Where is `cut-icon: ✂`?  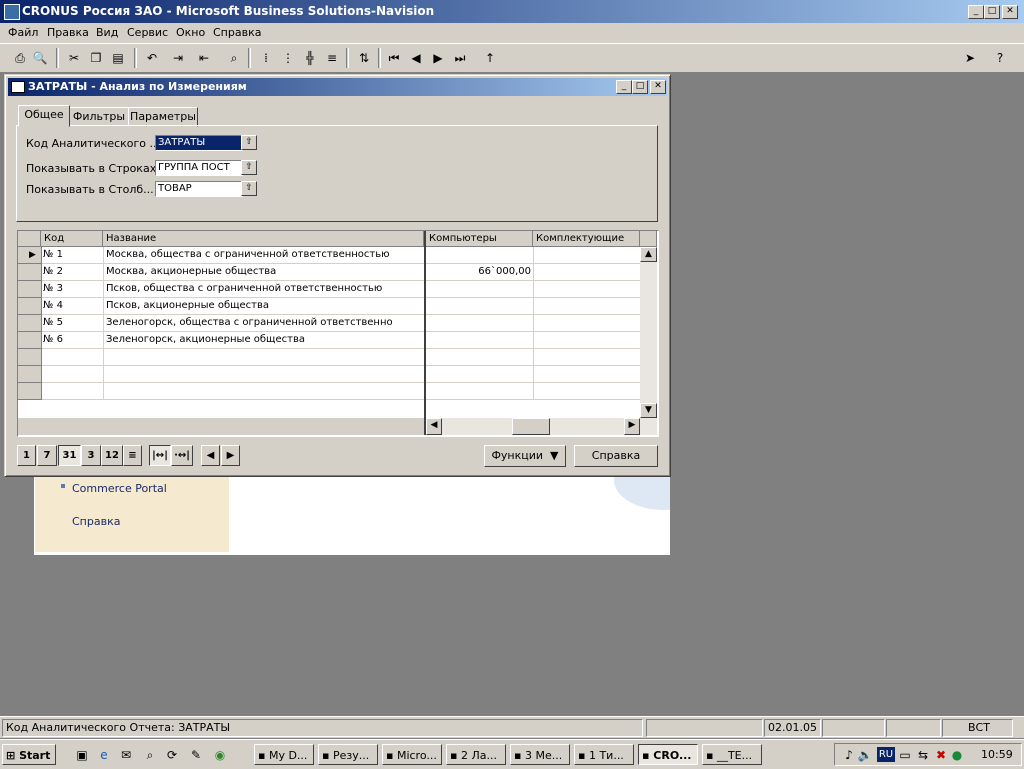 cut-icon: ✂ is located at coordinates (74, 58).